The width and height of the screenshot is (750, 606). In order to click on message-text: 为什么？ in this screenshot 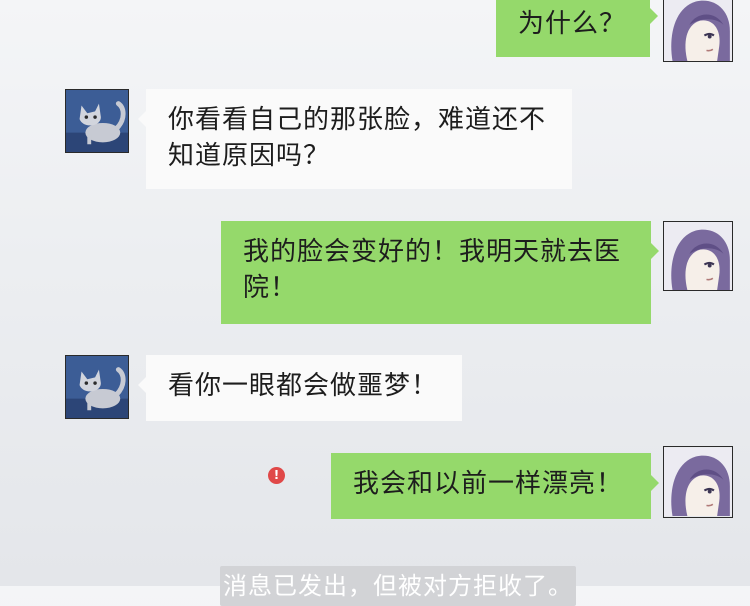, I will do `click(572, 24)`.